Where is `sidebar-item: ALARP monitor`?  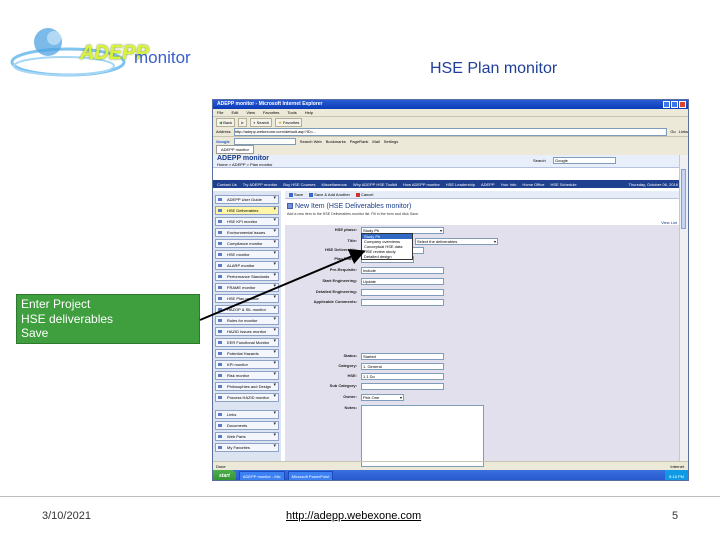 sidebar-item: ALARP monitor is located at coordinates (247, 265).